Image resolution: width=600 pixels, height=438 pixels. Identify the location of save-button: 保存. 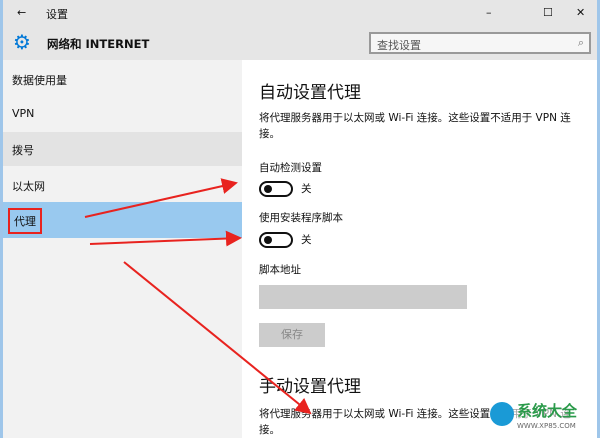
(292, 335).